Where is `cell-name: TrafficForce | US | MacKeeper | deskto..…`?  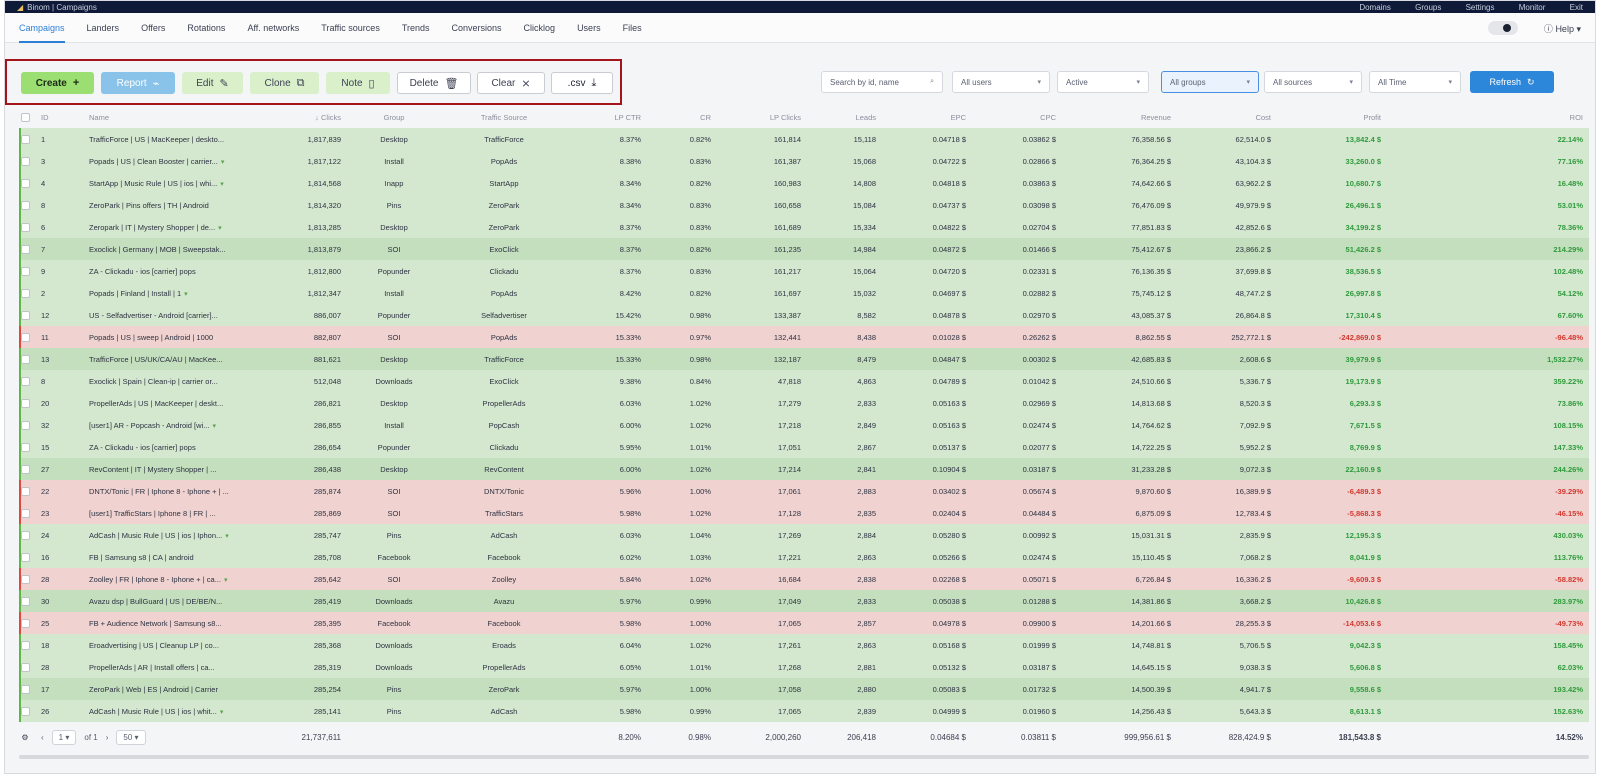
cell-name: TrafficForce | US | MacKeeper | deskto..… is located at coordinates (176, 139).